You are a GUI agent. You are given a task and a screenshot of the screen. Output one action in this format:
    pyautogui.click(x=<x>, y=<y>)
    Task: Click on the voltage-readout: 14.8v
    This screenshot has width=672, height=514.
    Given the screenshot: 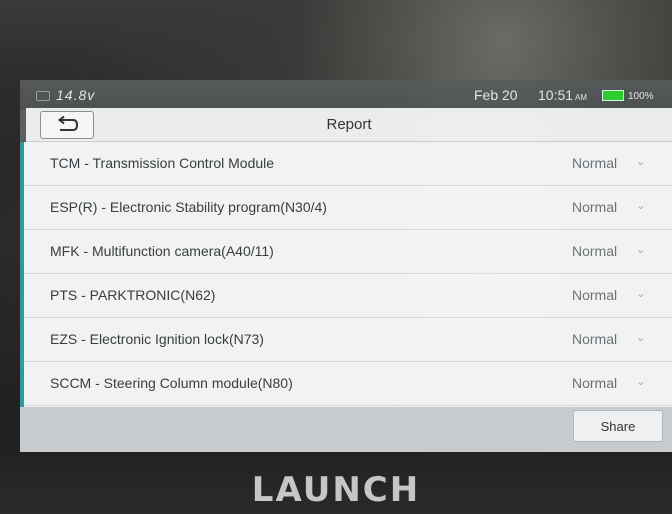 What is the action you would take?
    pyautogui.click(x=65, y=95)
    